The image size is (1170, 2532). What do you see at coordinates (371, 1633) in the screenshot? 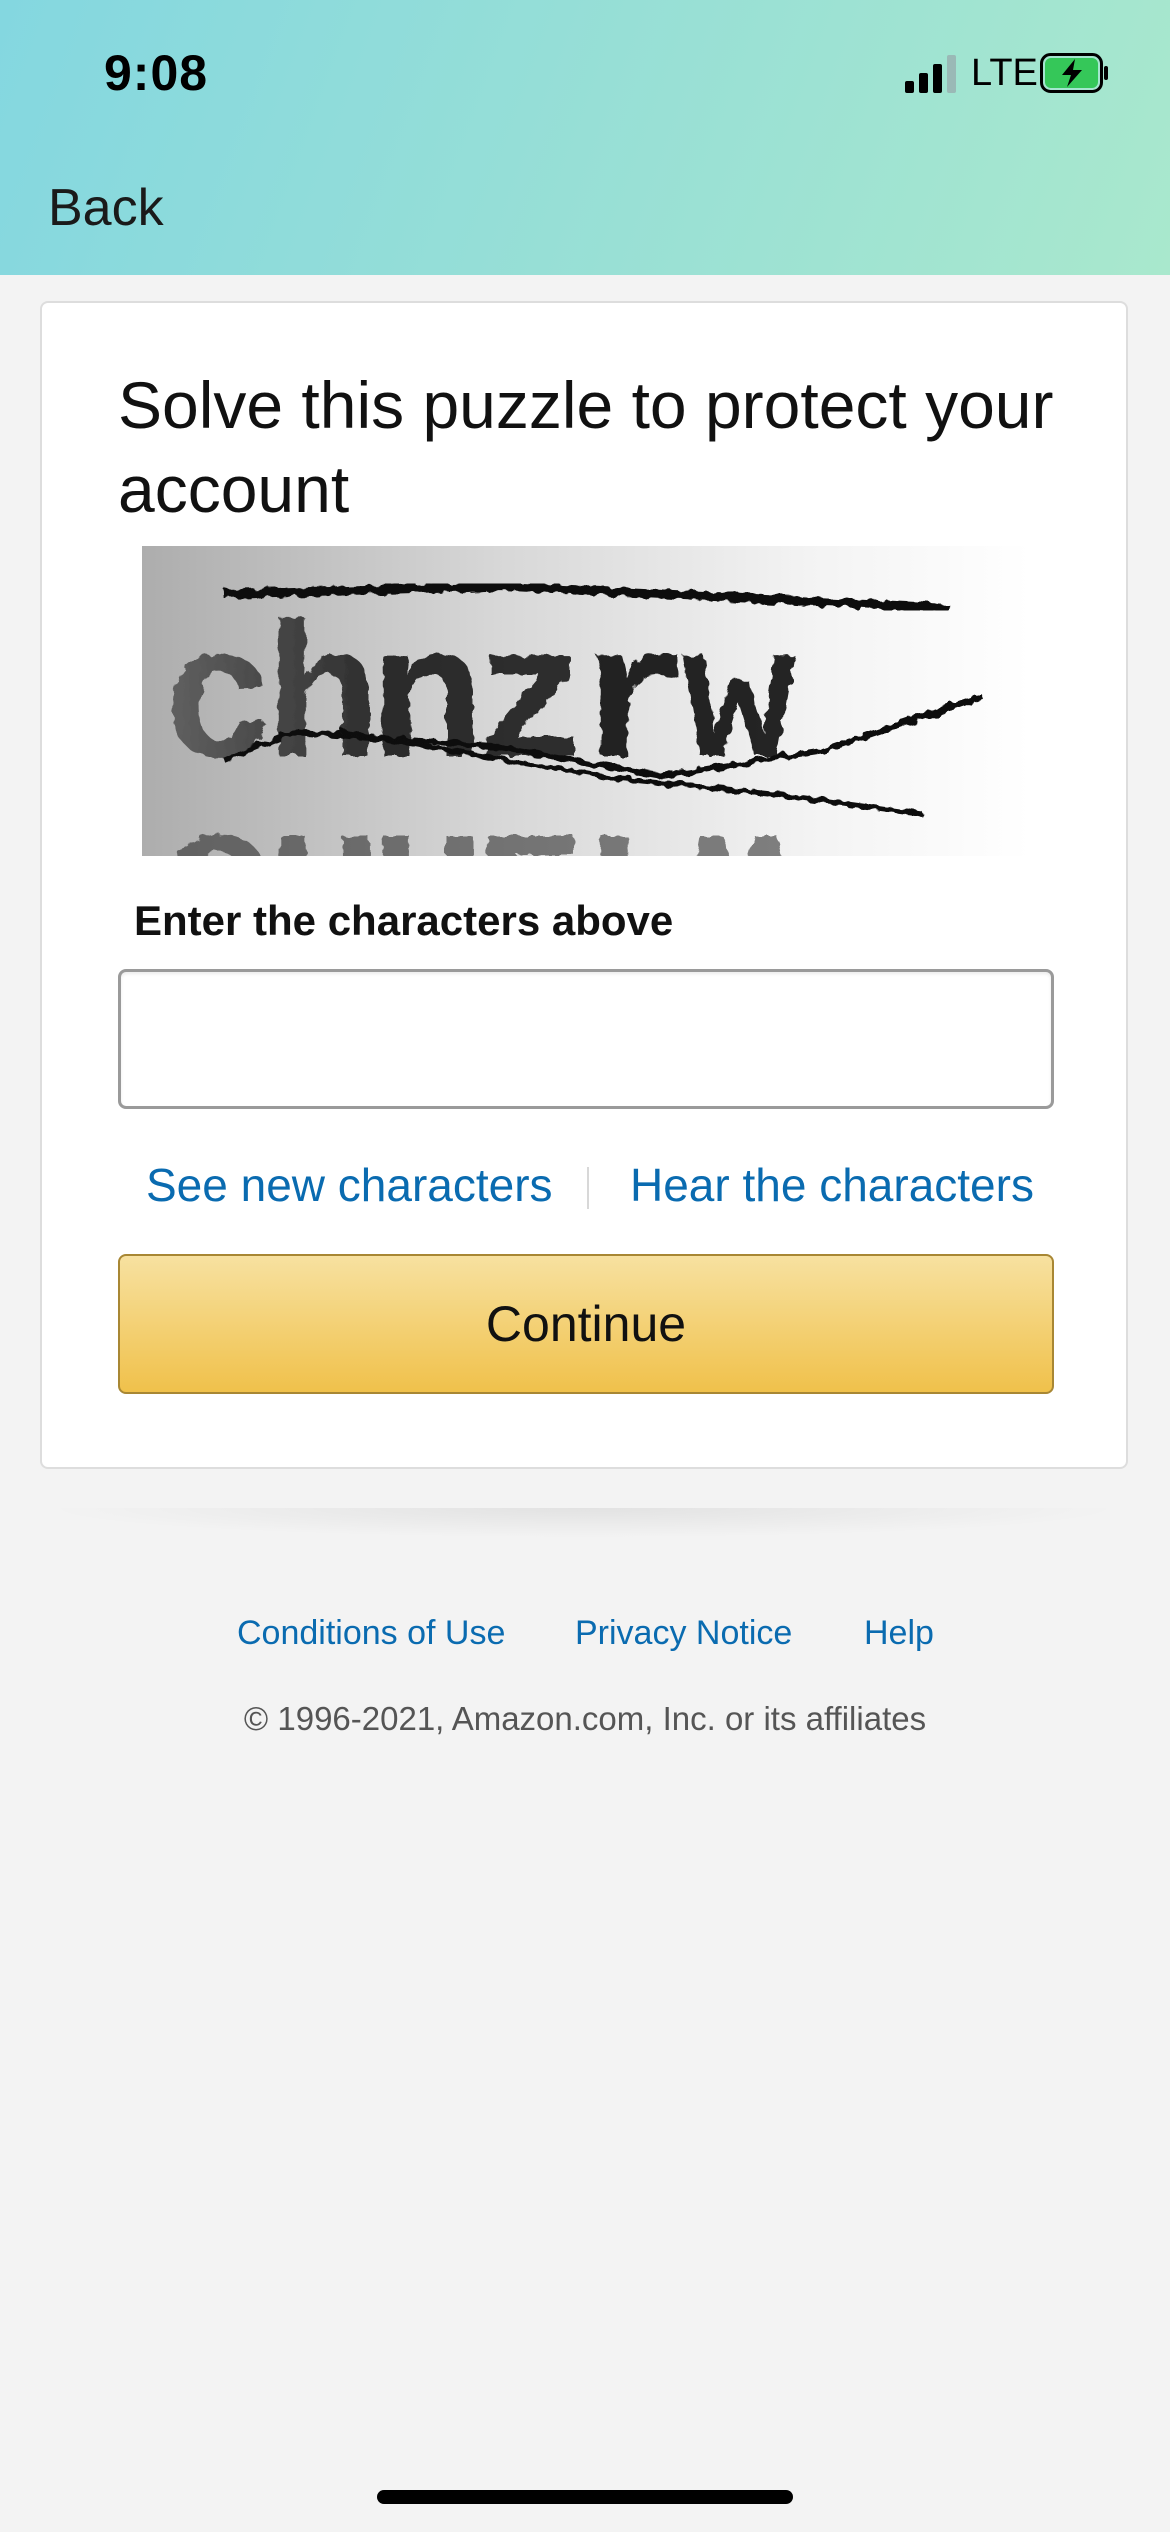
I see `footer-conditions-link: Conditions of Use` at bounding box center [371, 1633].